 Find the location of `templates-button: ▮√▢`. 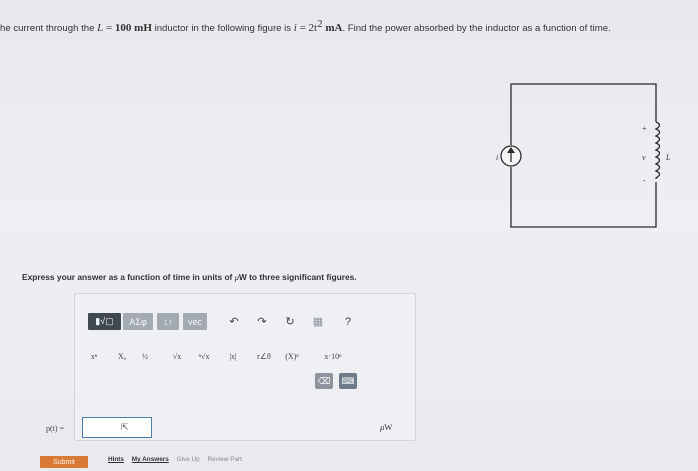

templates-button: ▮√▢ is located at coordinates (104, 321).